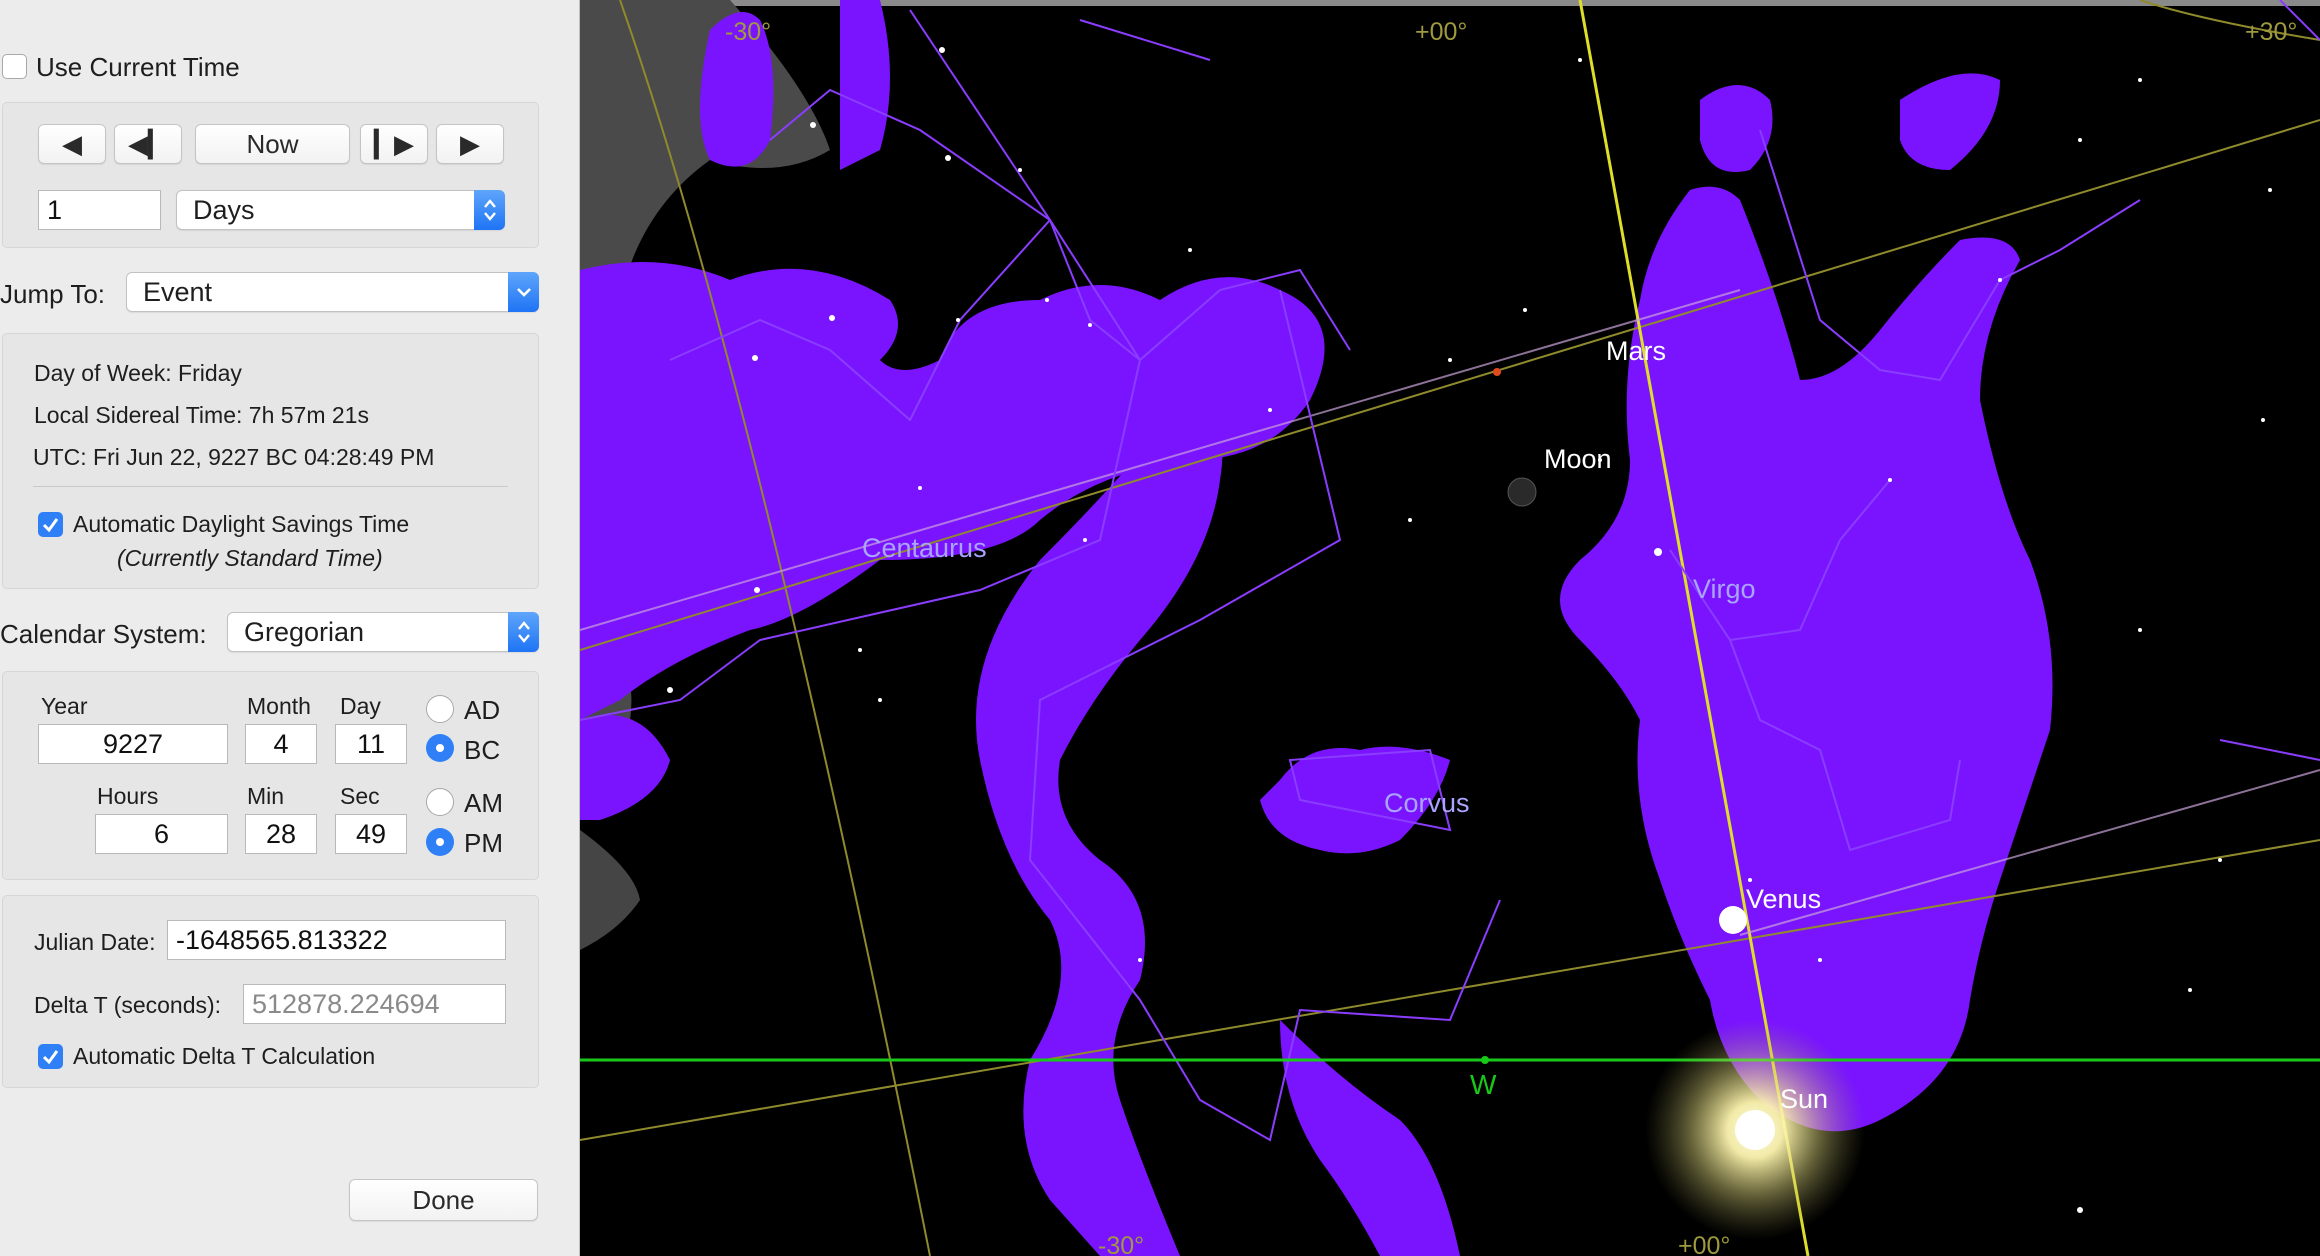 This screenshot has width=2320, height=1256. What do you see at coordinates (1783, 899) in the screenshot?
I see `planet-label-venus: Venus` at bounding box center [1783, 899].